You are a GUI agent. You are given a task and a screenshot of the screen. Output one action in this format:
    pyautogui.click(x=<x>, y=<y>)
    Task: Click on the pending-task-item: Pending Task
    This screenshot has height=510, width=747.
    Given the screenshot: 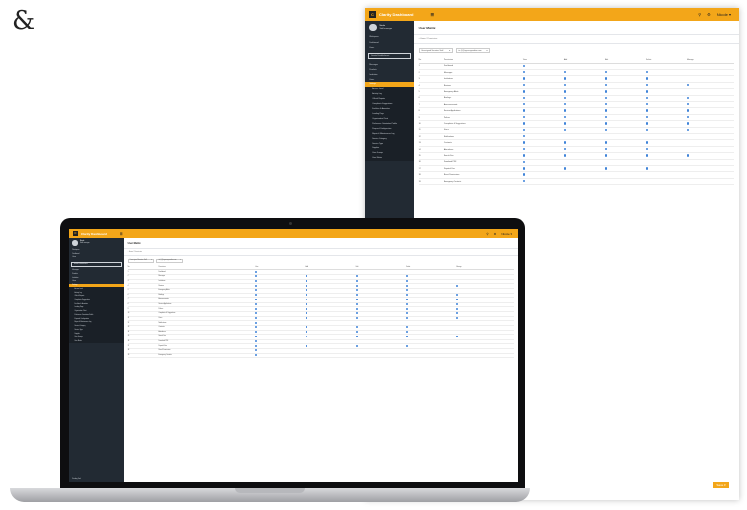 What is the action you would take?
    pyautogui.click(x=96, y=479)
    